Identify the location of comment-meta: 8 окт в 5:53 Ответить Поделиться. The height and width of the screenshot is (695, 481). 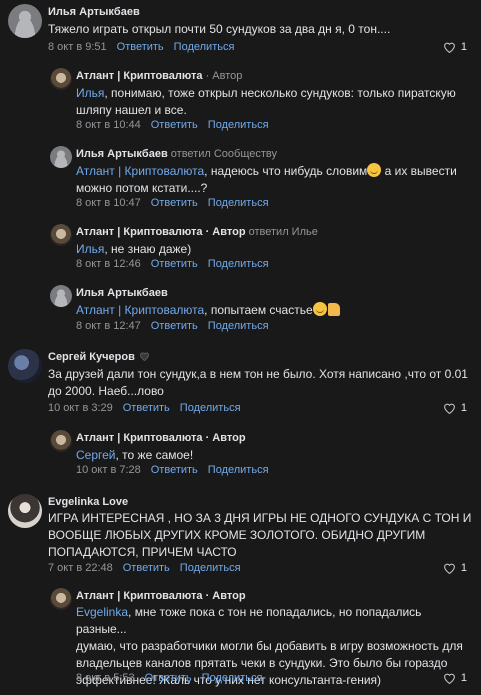
(174, 678).